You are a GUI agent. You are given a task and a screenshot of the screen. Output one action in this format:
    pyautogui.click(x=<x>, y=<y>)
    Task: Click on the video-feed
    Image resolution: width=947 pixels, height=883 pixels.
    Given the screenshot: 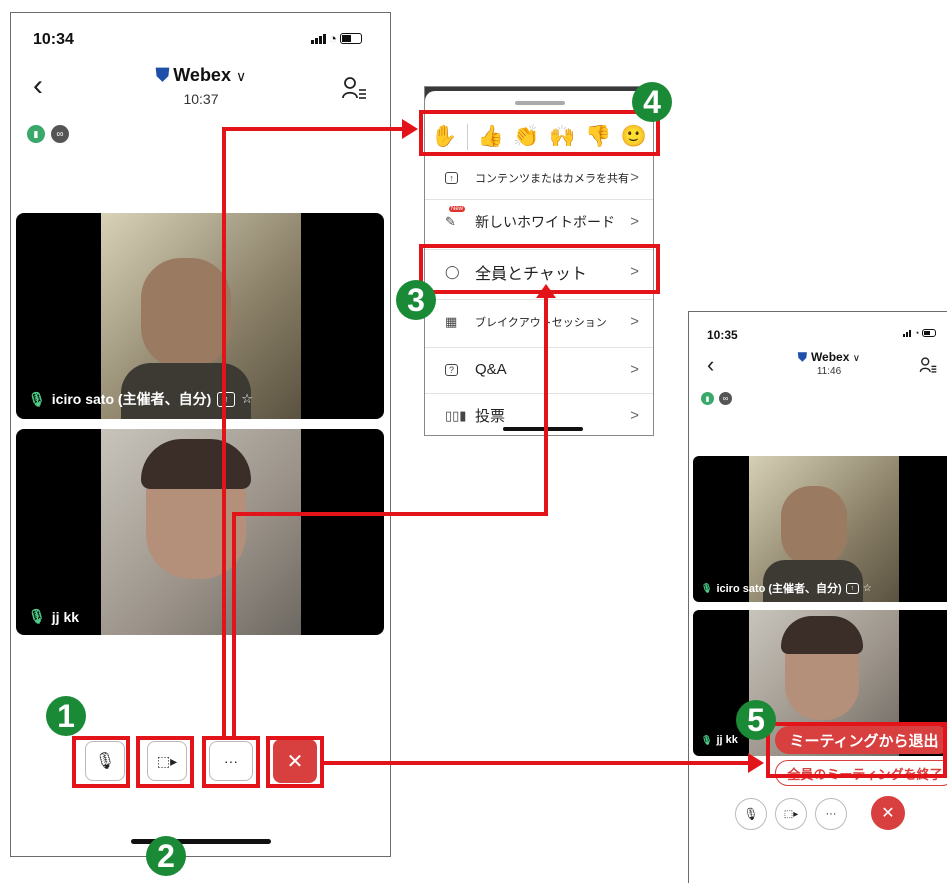 What is the action you would take?
    pyautogui.click(x=201, y=532)
    